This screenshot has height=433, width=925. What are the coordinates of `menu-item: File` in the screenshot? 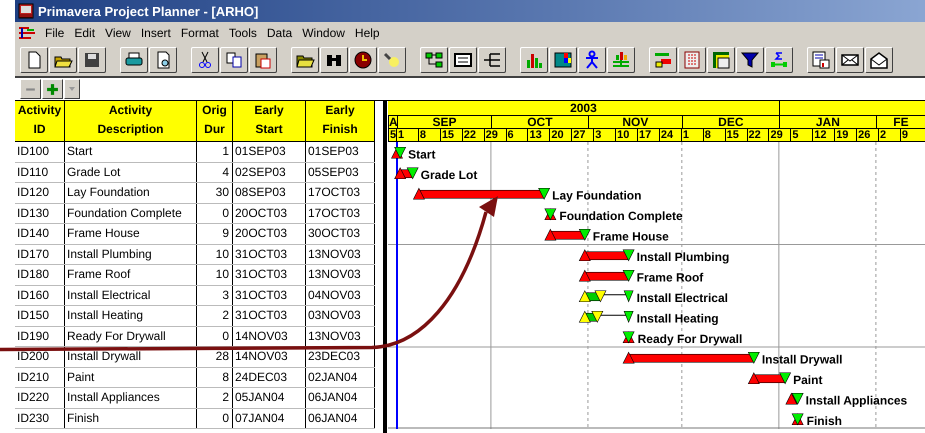 It's located at (55, 33).